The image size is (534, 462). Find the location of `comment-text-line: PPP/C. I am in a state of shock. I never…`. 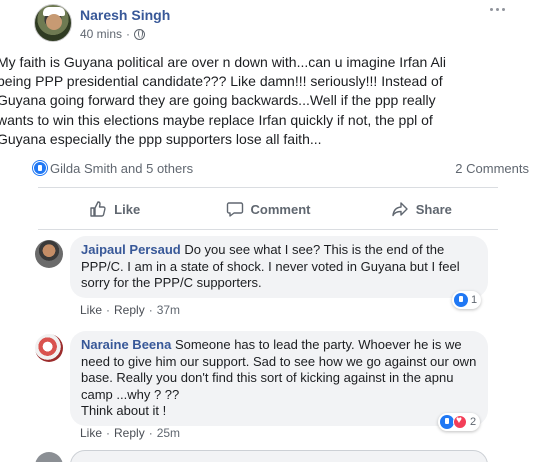

comment-text-line: PPP/C. I am in a state of shock. I never… is located at coordinates (270, 266).